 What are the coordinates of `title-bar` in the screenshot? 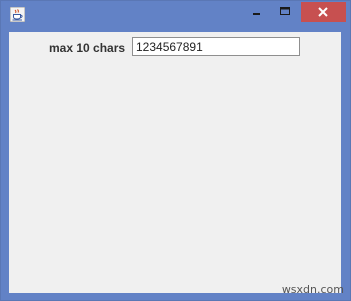 It's located at (175, 16).